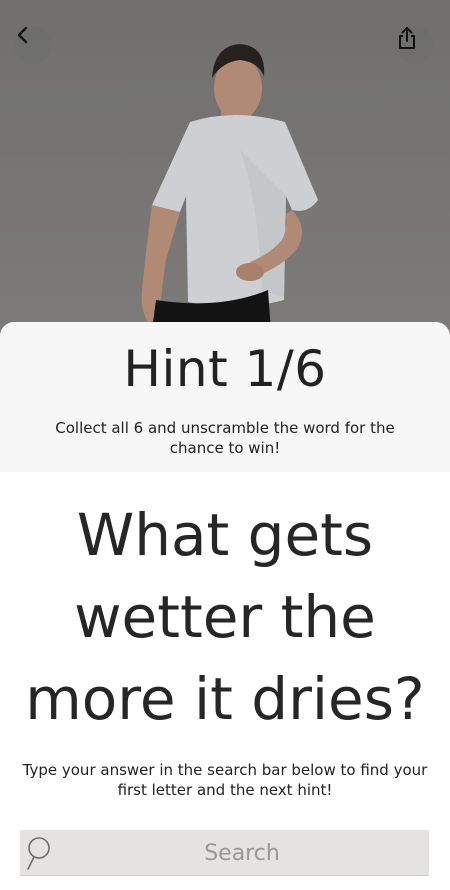 This screenshot has width=450, height=890. What do you see at coordinates (33, 45) in the screenshot?
I see `back-button` at bounding box center [33, 45].